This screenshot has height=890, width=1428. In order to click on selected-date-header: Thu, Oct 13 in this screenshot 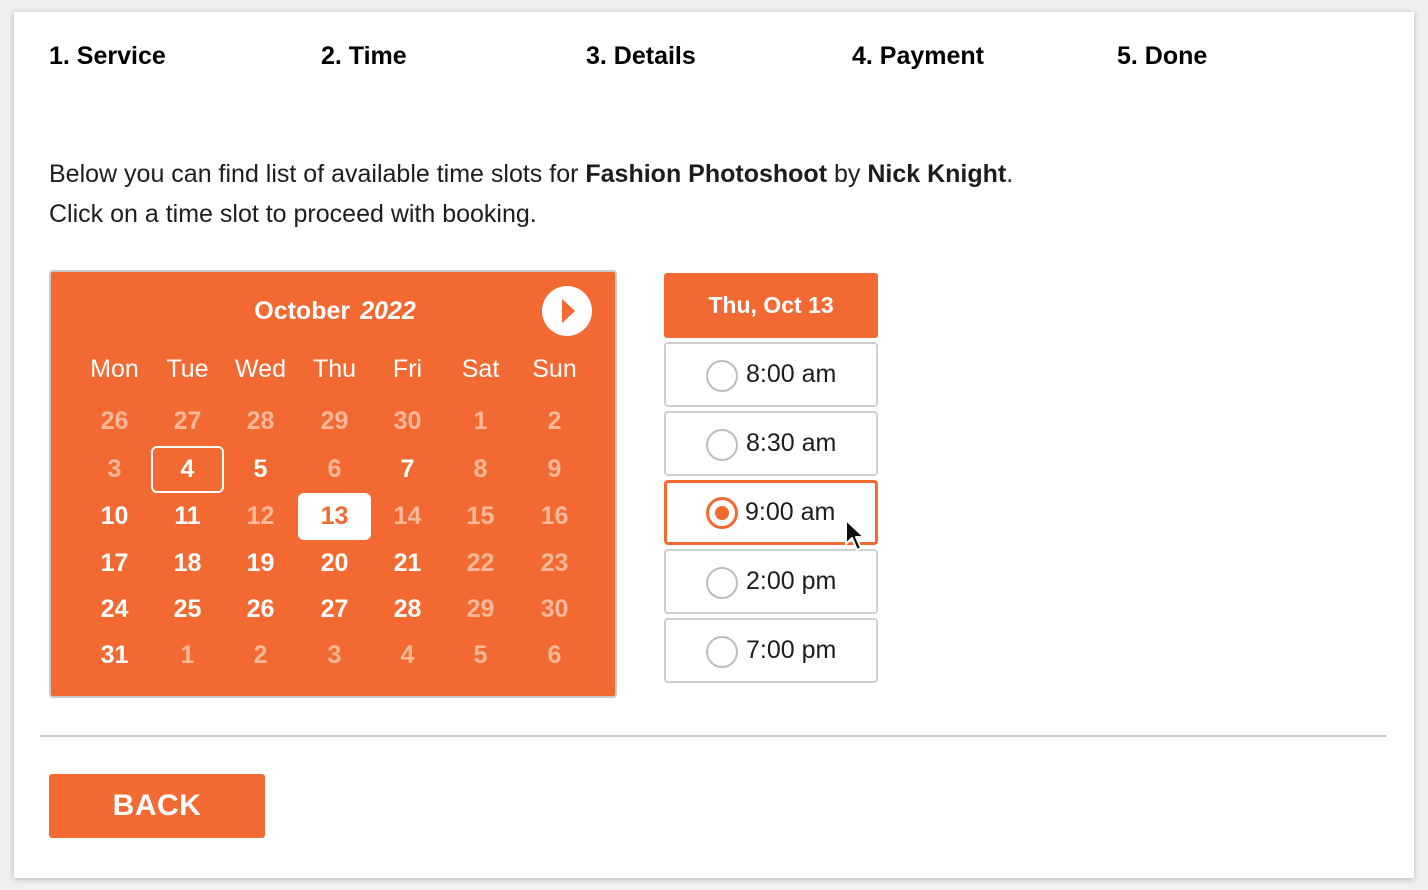, I will do `click(771, 305)`.